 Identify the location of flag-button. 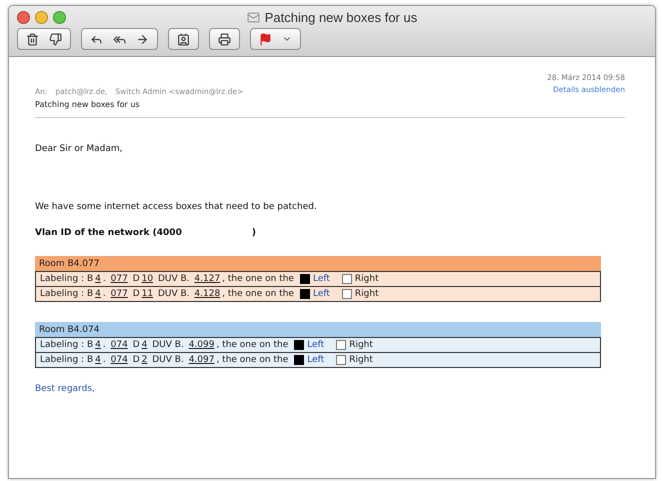
(275, 39).